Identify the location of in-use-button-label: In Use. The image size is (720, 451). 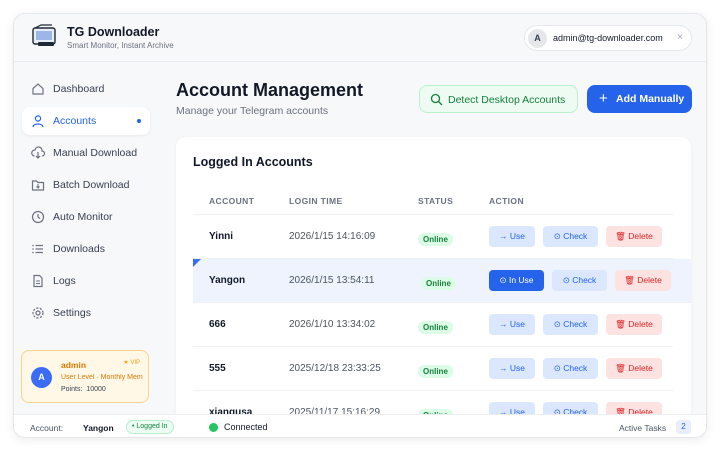
(521, 280).